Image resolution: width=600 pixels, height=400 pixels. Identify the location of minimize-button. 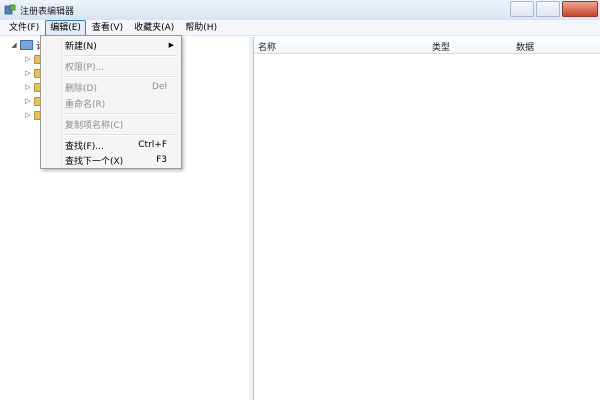
(522, 9).